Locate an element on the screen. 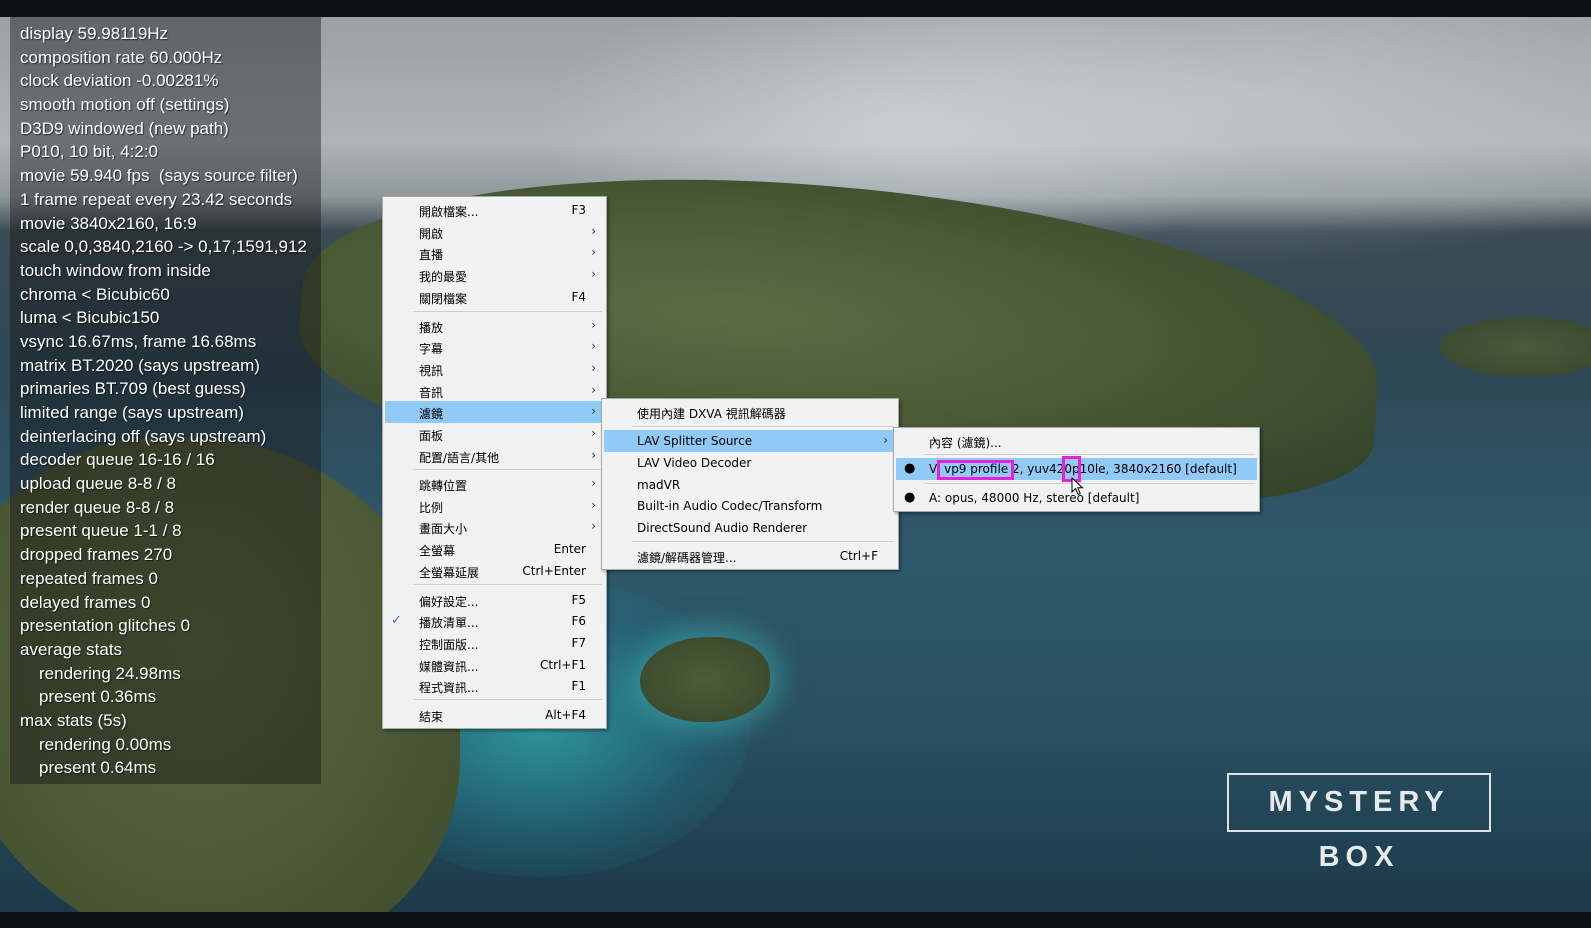  menu-item: LAV Splitter Source › is located at coordinates (750, 441).